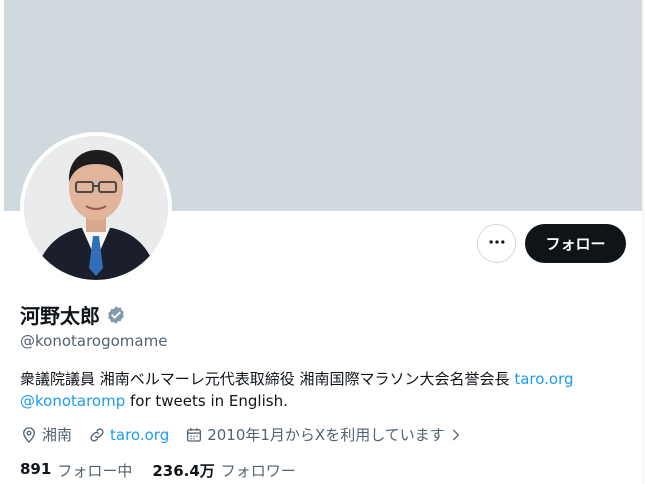 The image size is (645, 484). Describe the element at coordinates (95, 471) in the screenshot. I see `following-label: フォロー中` at that location.